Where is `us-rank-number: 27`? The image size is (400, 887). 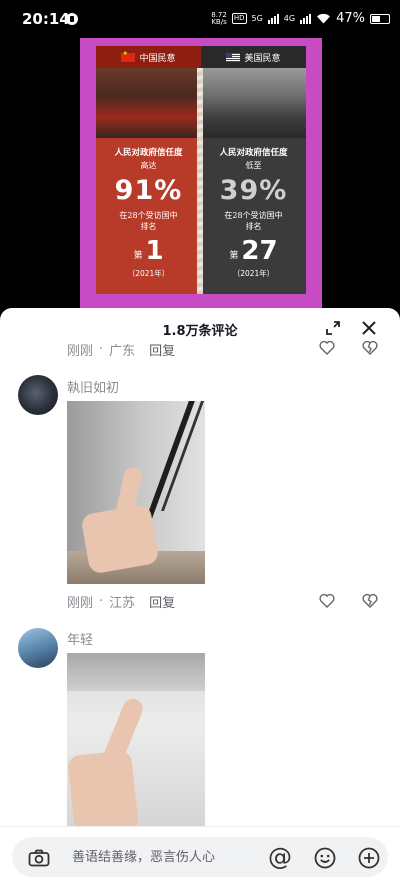
us-rank-number: 27 is located at coordinates (259, 251).